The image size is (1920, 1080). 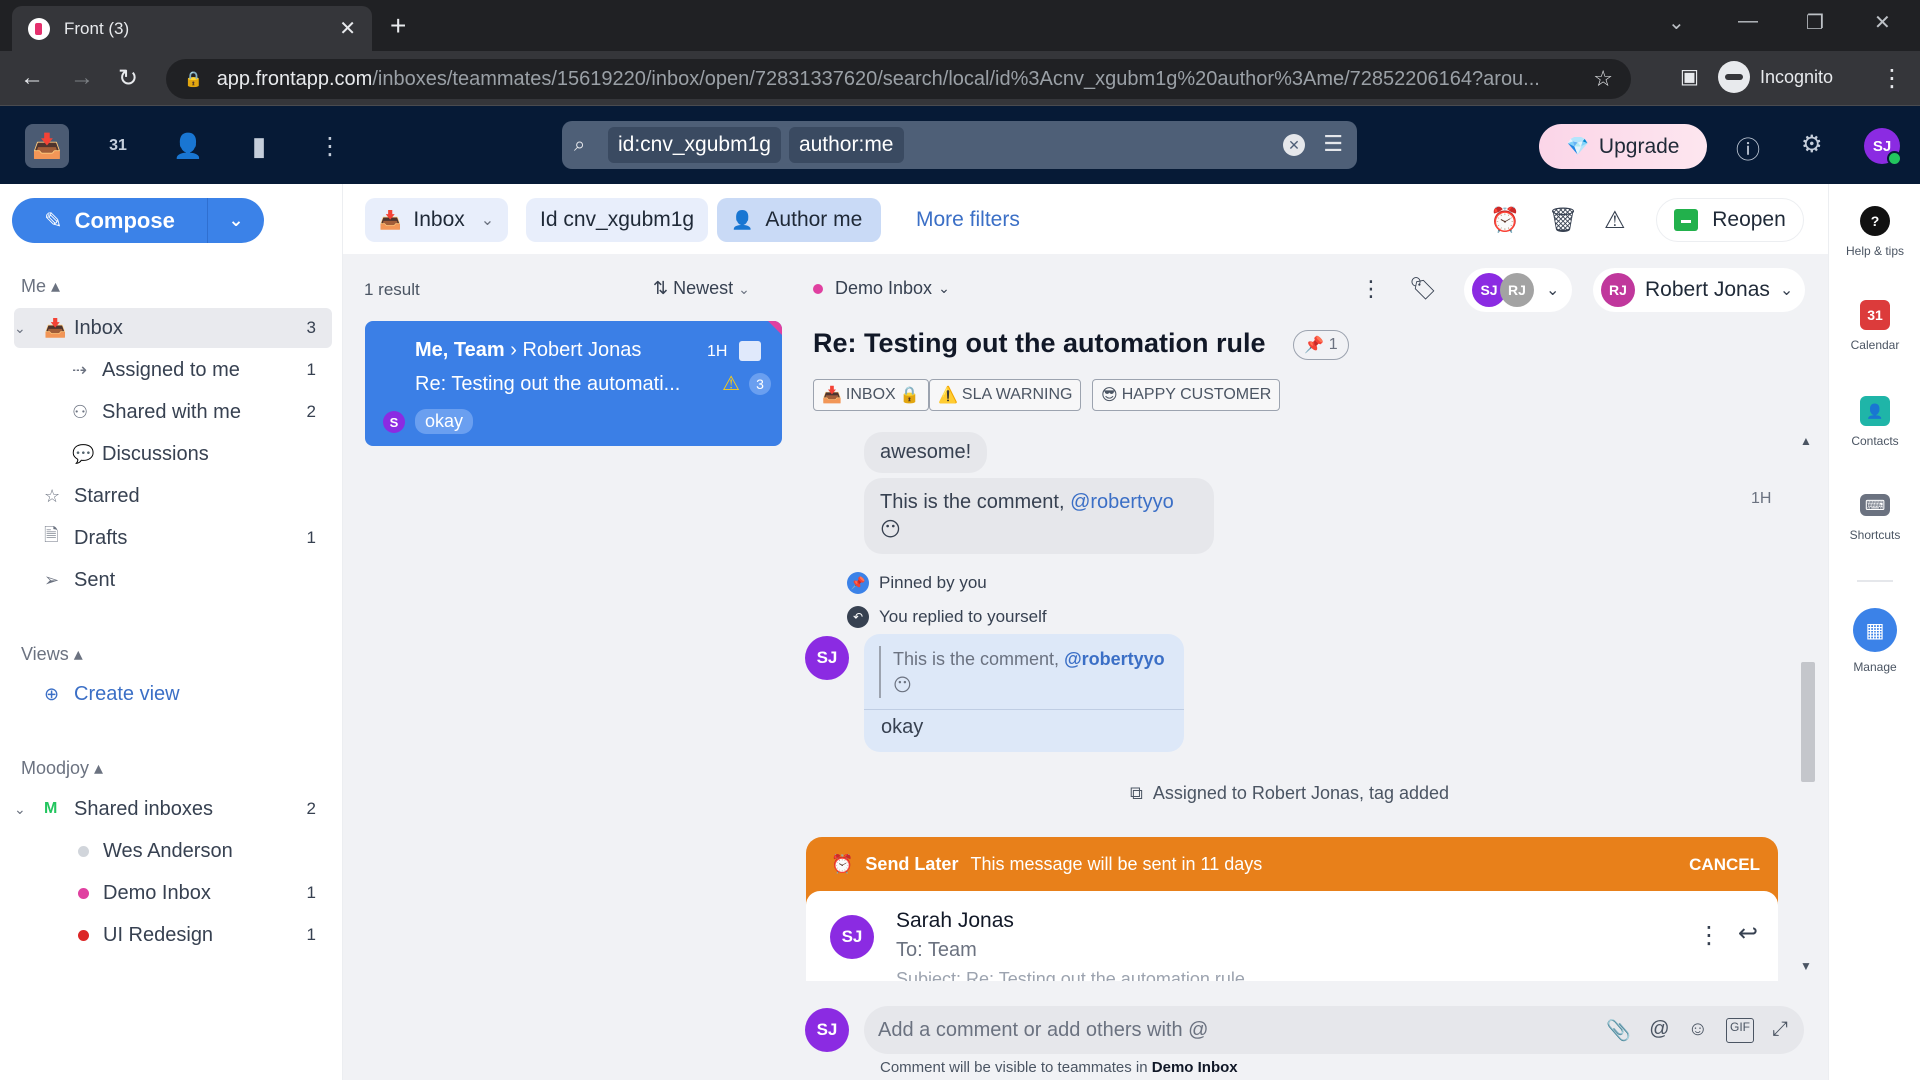 I want to click on reopen-button: Reopen, so click(x=1730, y=220).